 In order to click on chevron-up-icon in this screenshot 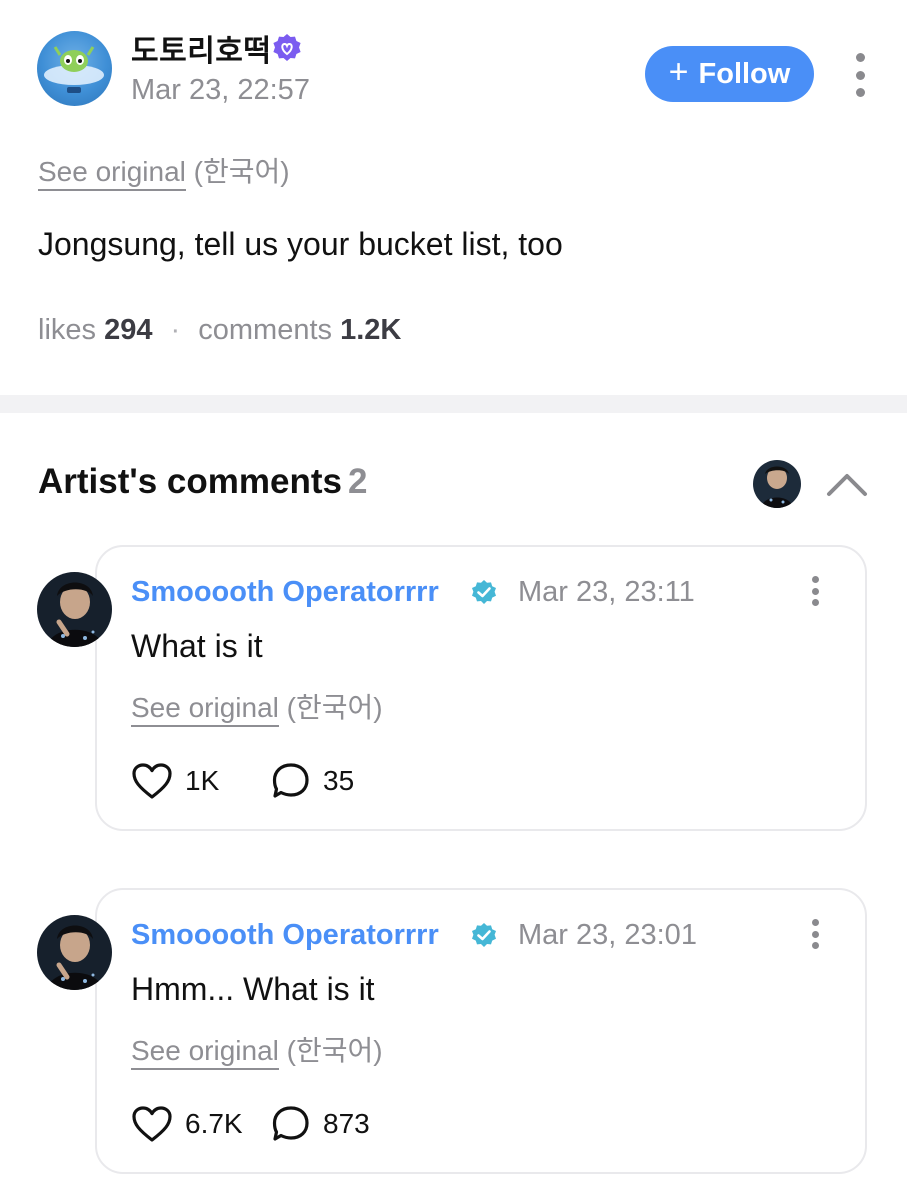, I will do `click(847, 485)`.